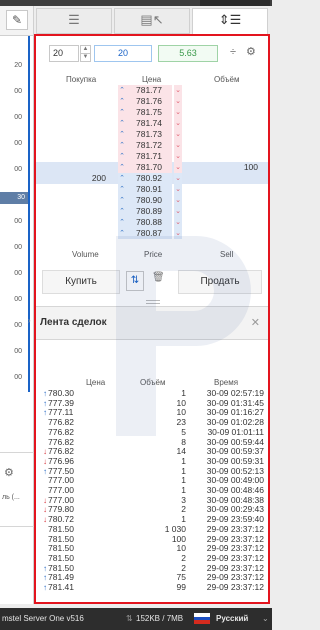 Image resolution: width=320 pixels, height=630 pixels. What do you see at coordinates (152, 123) in the screenshot?
I see `ladder-row: ⌃ 781.74 ⌄` at bounding box center [152, 123].